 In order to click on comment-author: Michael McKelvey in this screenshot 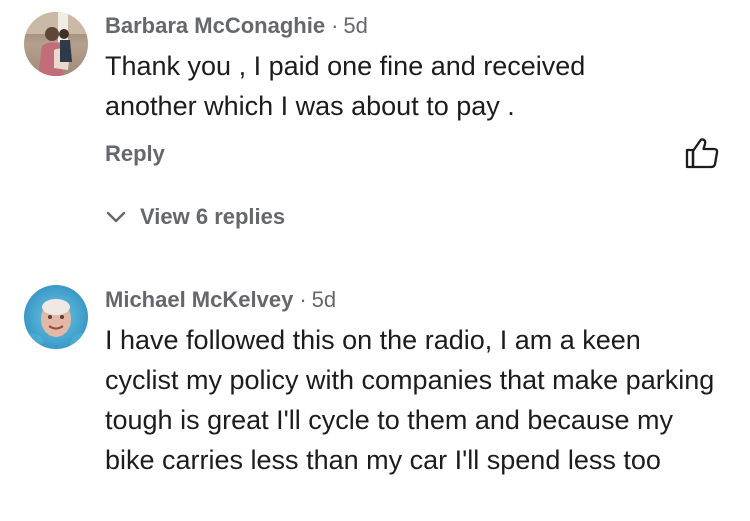, I will do `click(199, 299)`.